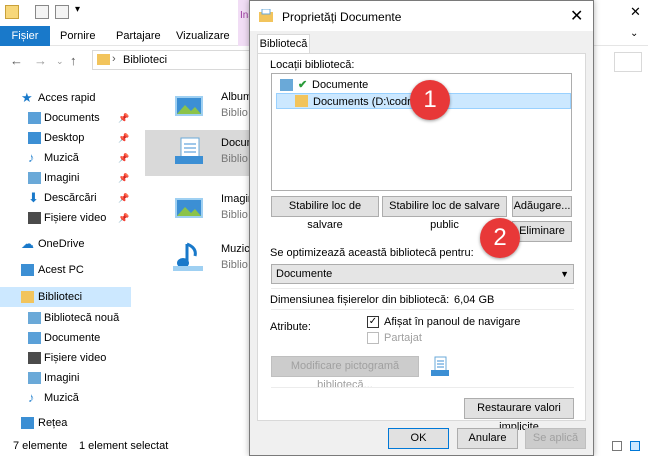 This screenshot has height=456, width=648. What do you see at coordinates (124, 446) in the screenshot?
I see `status-selection: 1 element selectat` at bounding box center [124, 446].